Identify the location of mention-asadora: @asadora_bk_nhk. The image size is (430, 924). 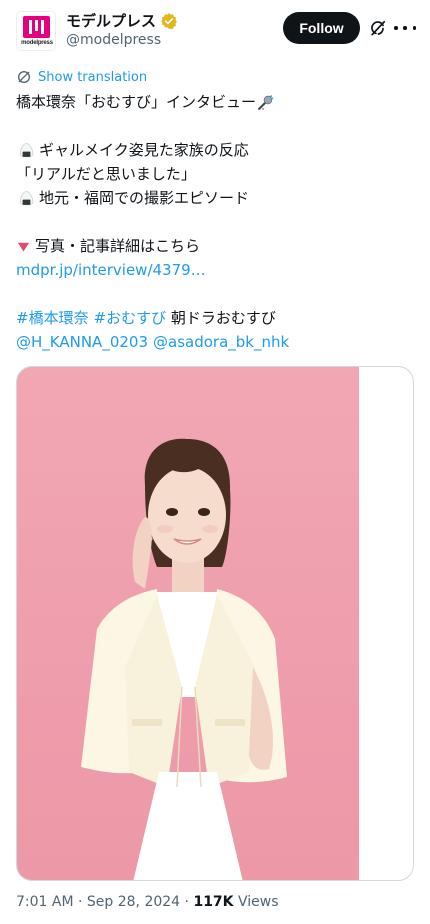
(221, 342).